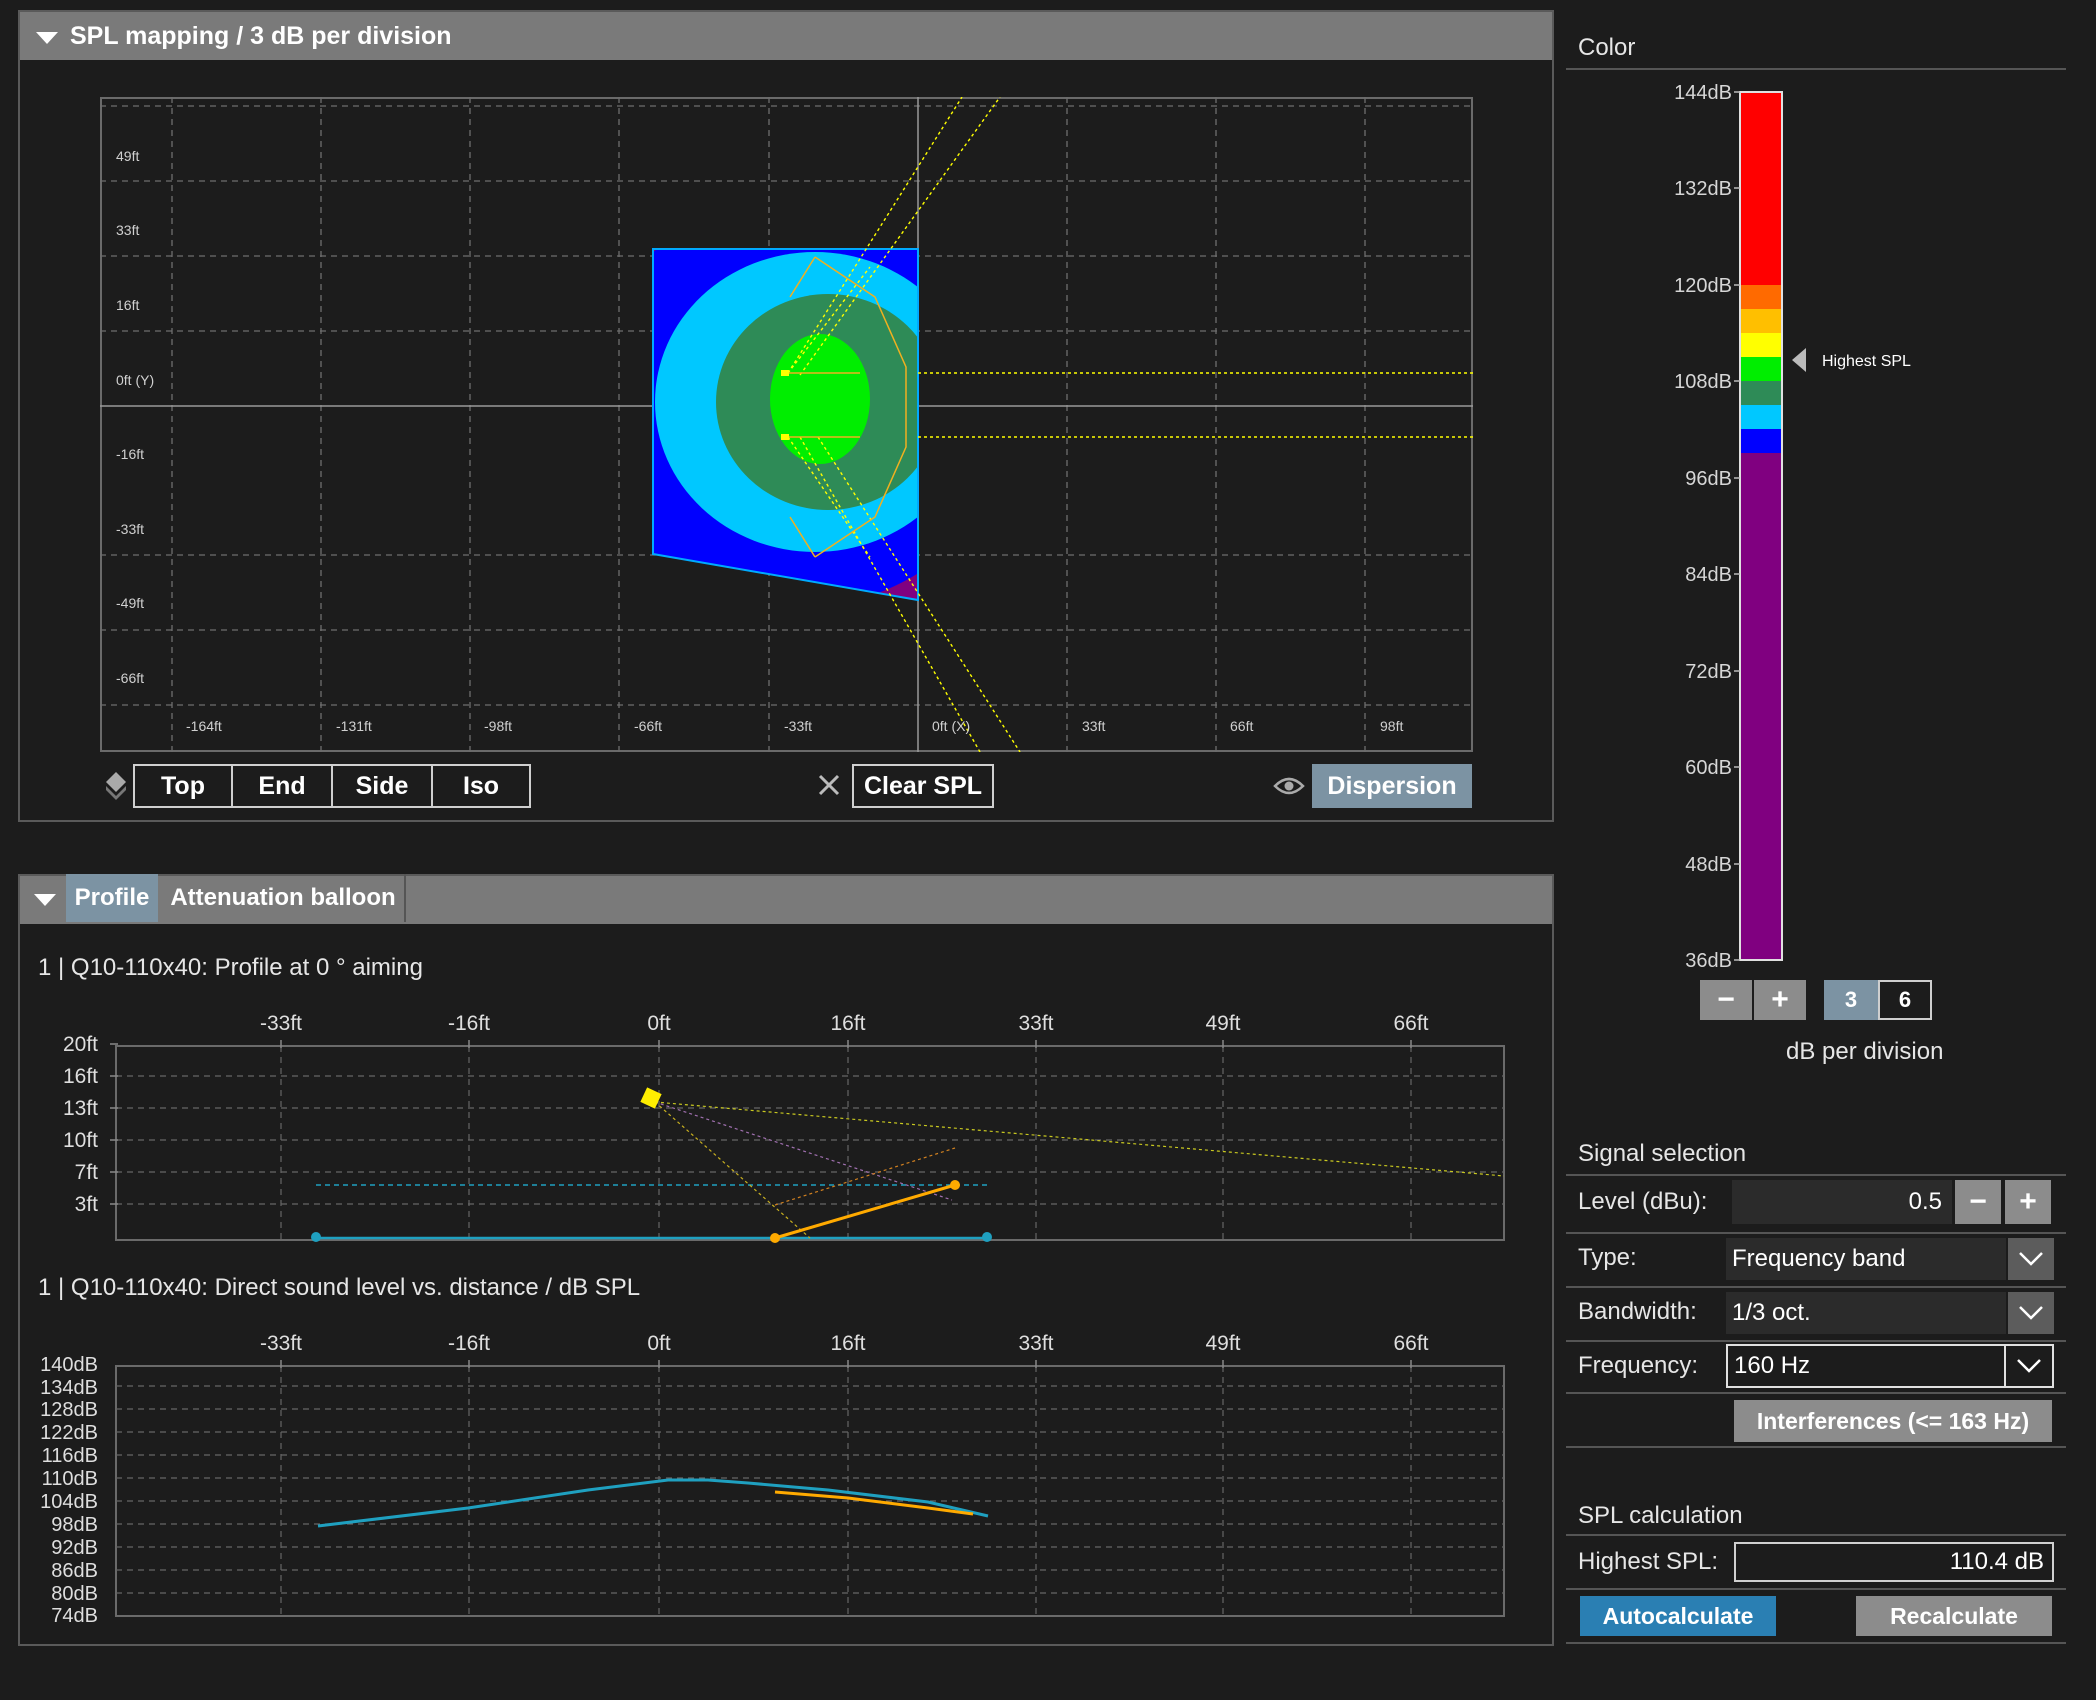  What do you see at coordinates (80, 1076) in the screenshot?
I see `profile-y-label: 16ft` at bounding box center [80, 1076].